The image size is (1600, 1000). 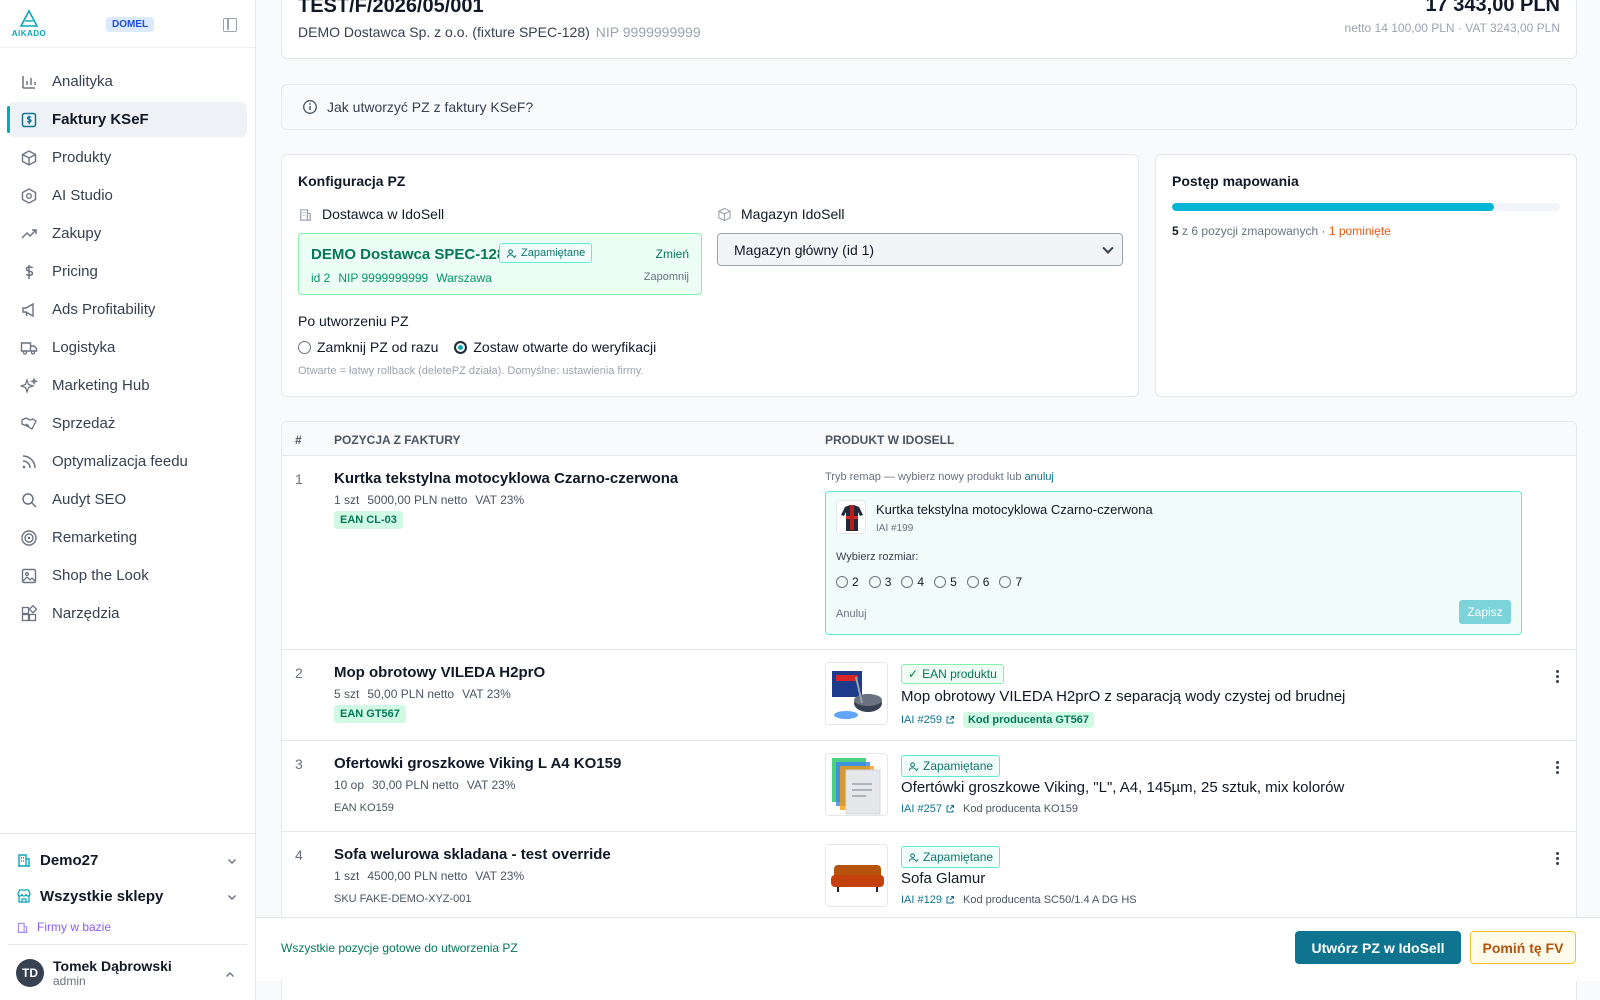 I want to click on firms-link-label: Firmy w bazie, so click(x=74, y=927).